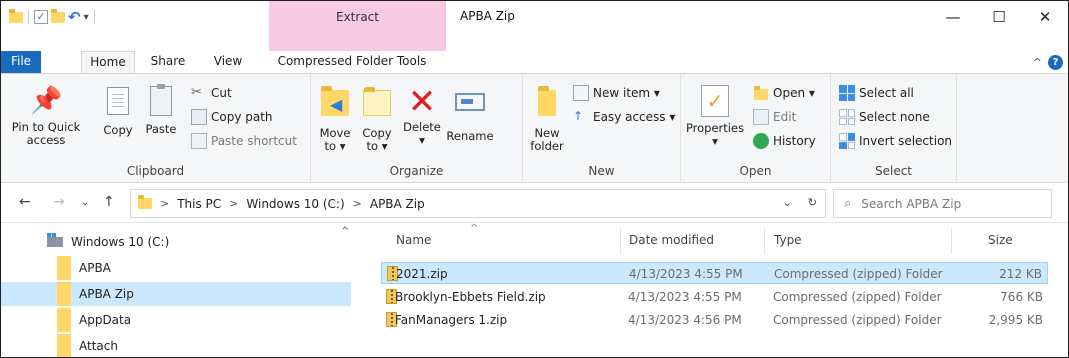 This screenshot has width=1069, height=358. What do you see at coordinates (886, 93) in the screenshot?
I see `select-all-label: Select all` at bounding box center [886, 93].